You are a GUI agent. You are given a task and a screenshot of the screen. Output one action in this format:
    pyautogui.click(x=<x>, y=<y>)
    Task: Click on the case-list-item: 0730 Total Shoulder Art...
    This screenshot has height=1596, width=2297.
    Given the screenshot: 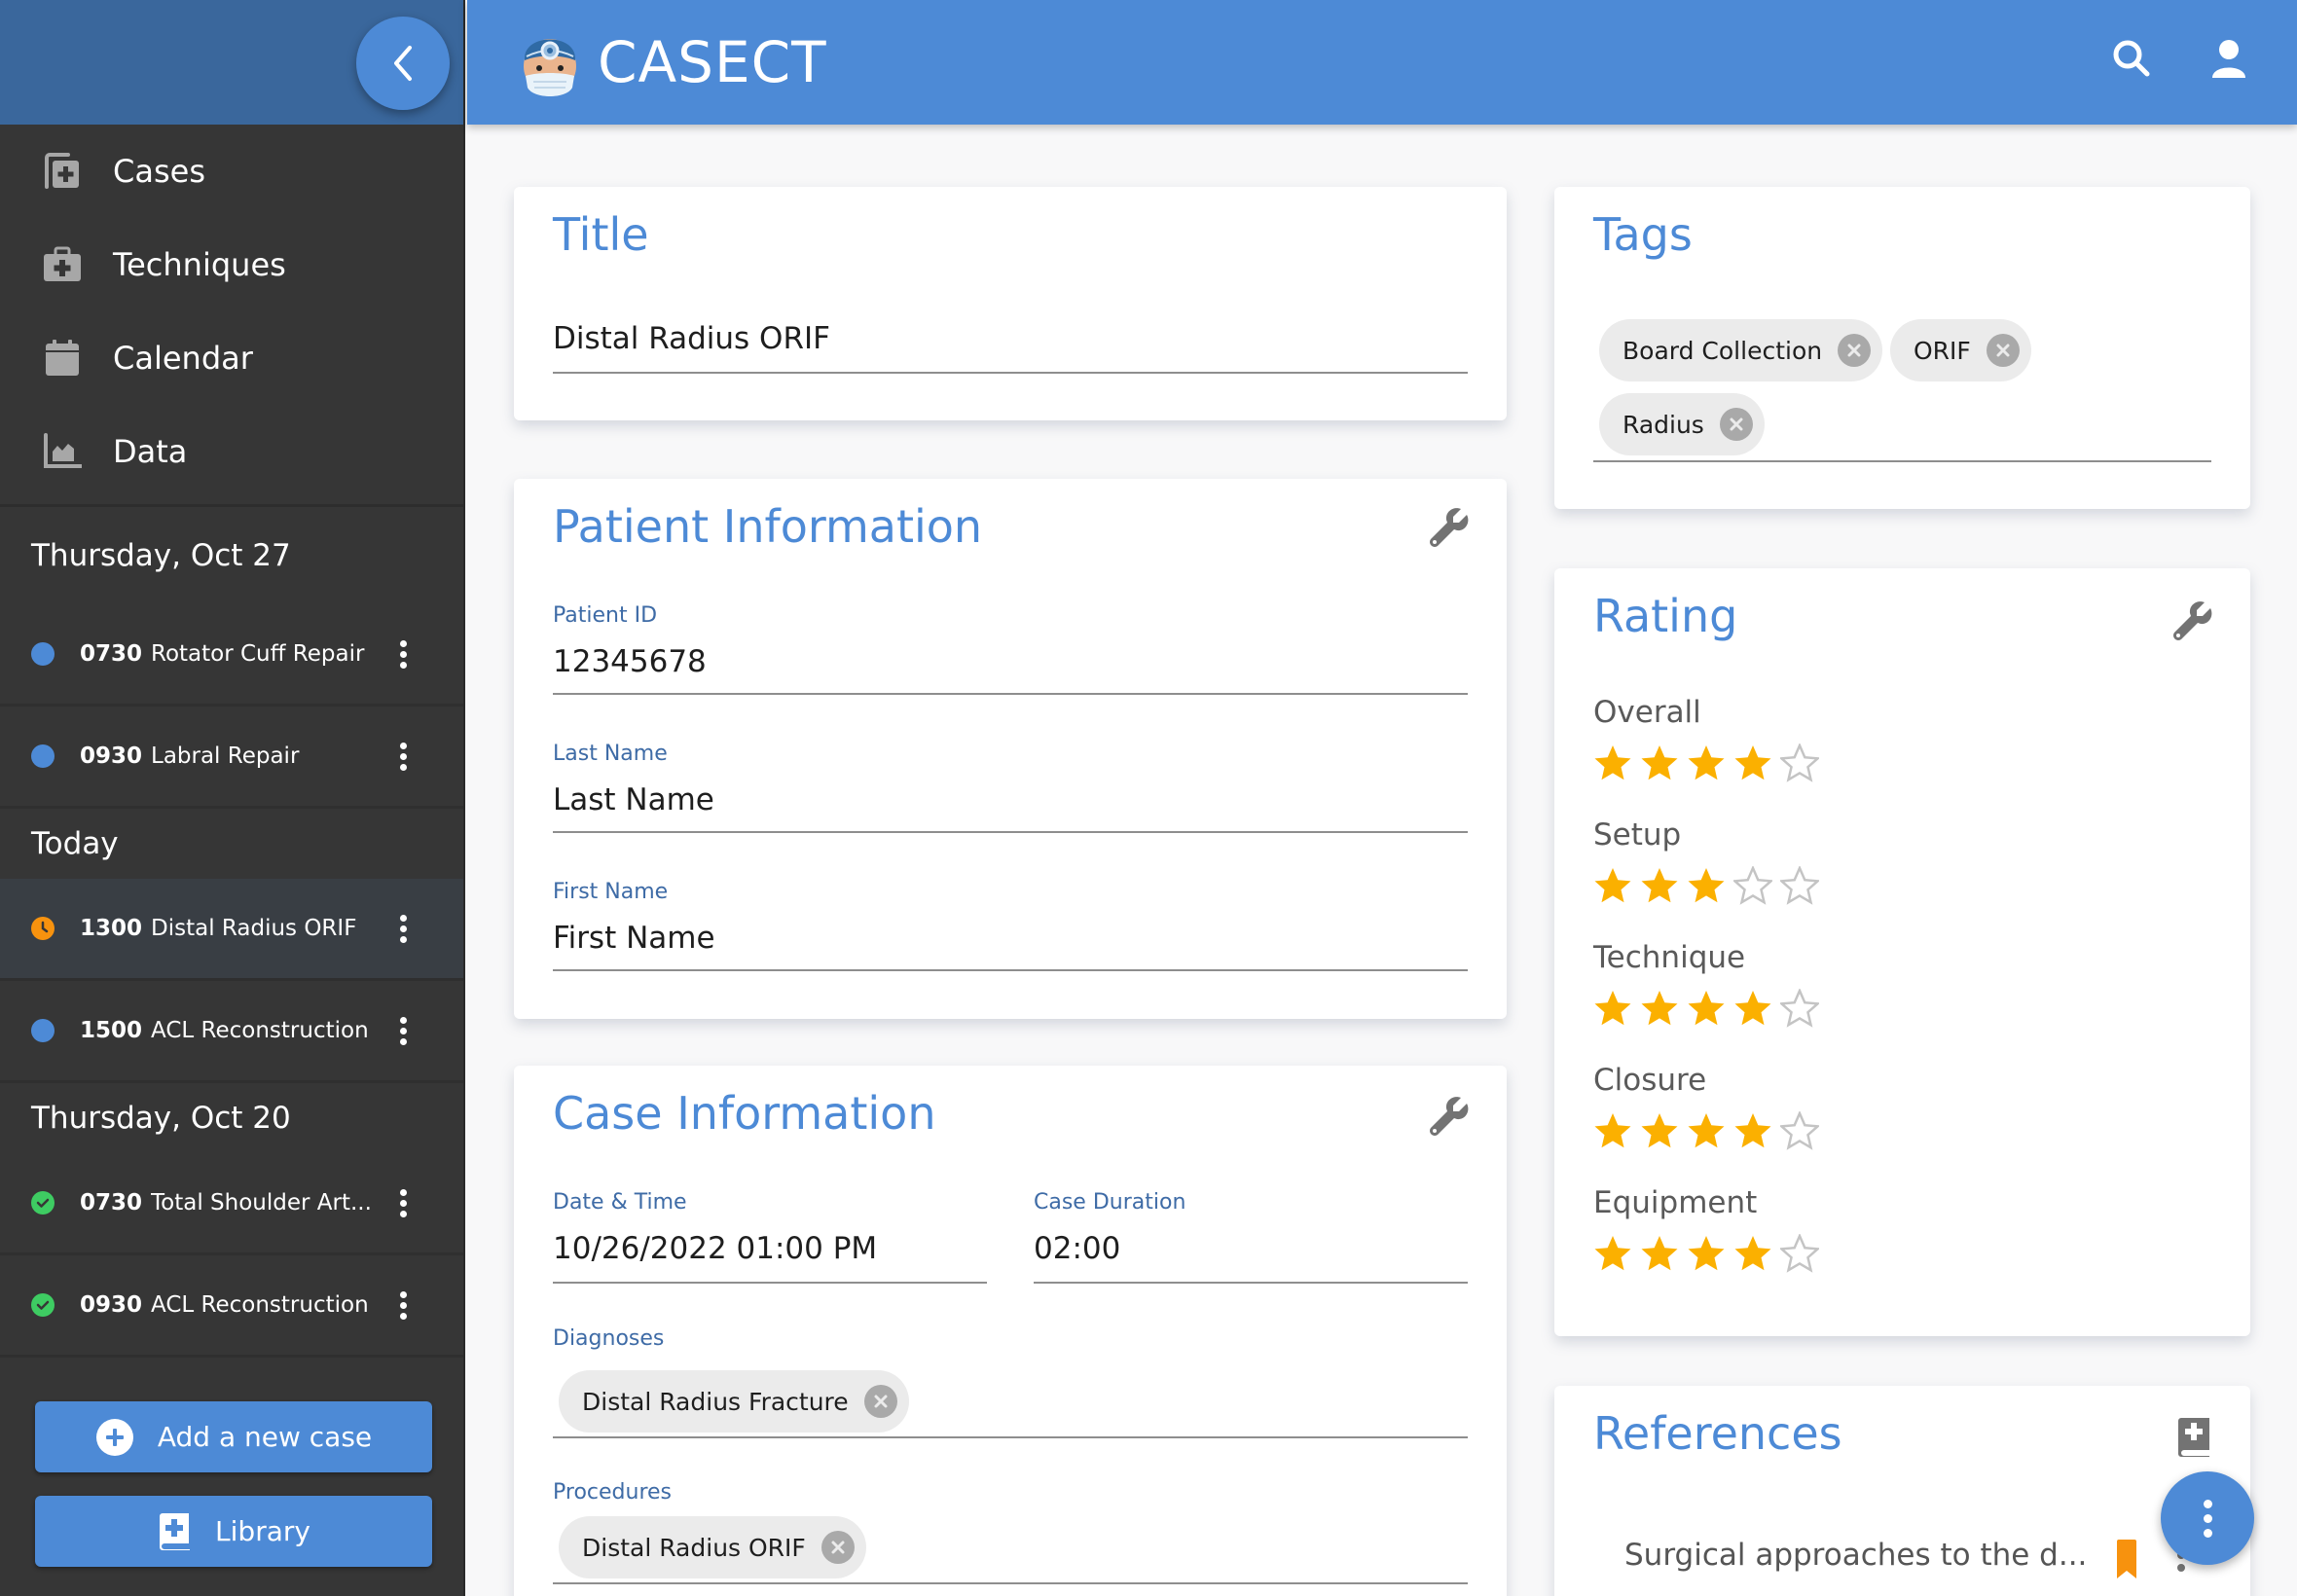 What is the action you would take?
    pyautogui.click(x=232, y=1204)
    